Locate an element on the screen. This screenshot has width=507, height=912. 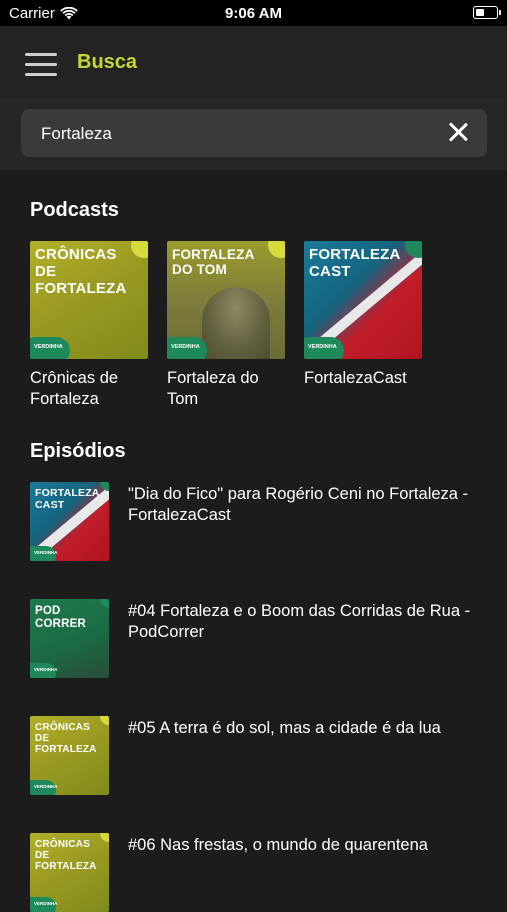
battery-fill is located at coordinates (480, 12).